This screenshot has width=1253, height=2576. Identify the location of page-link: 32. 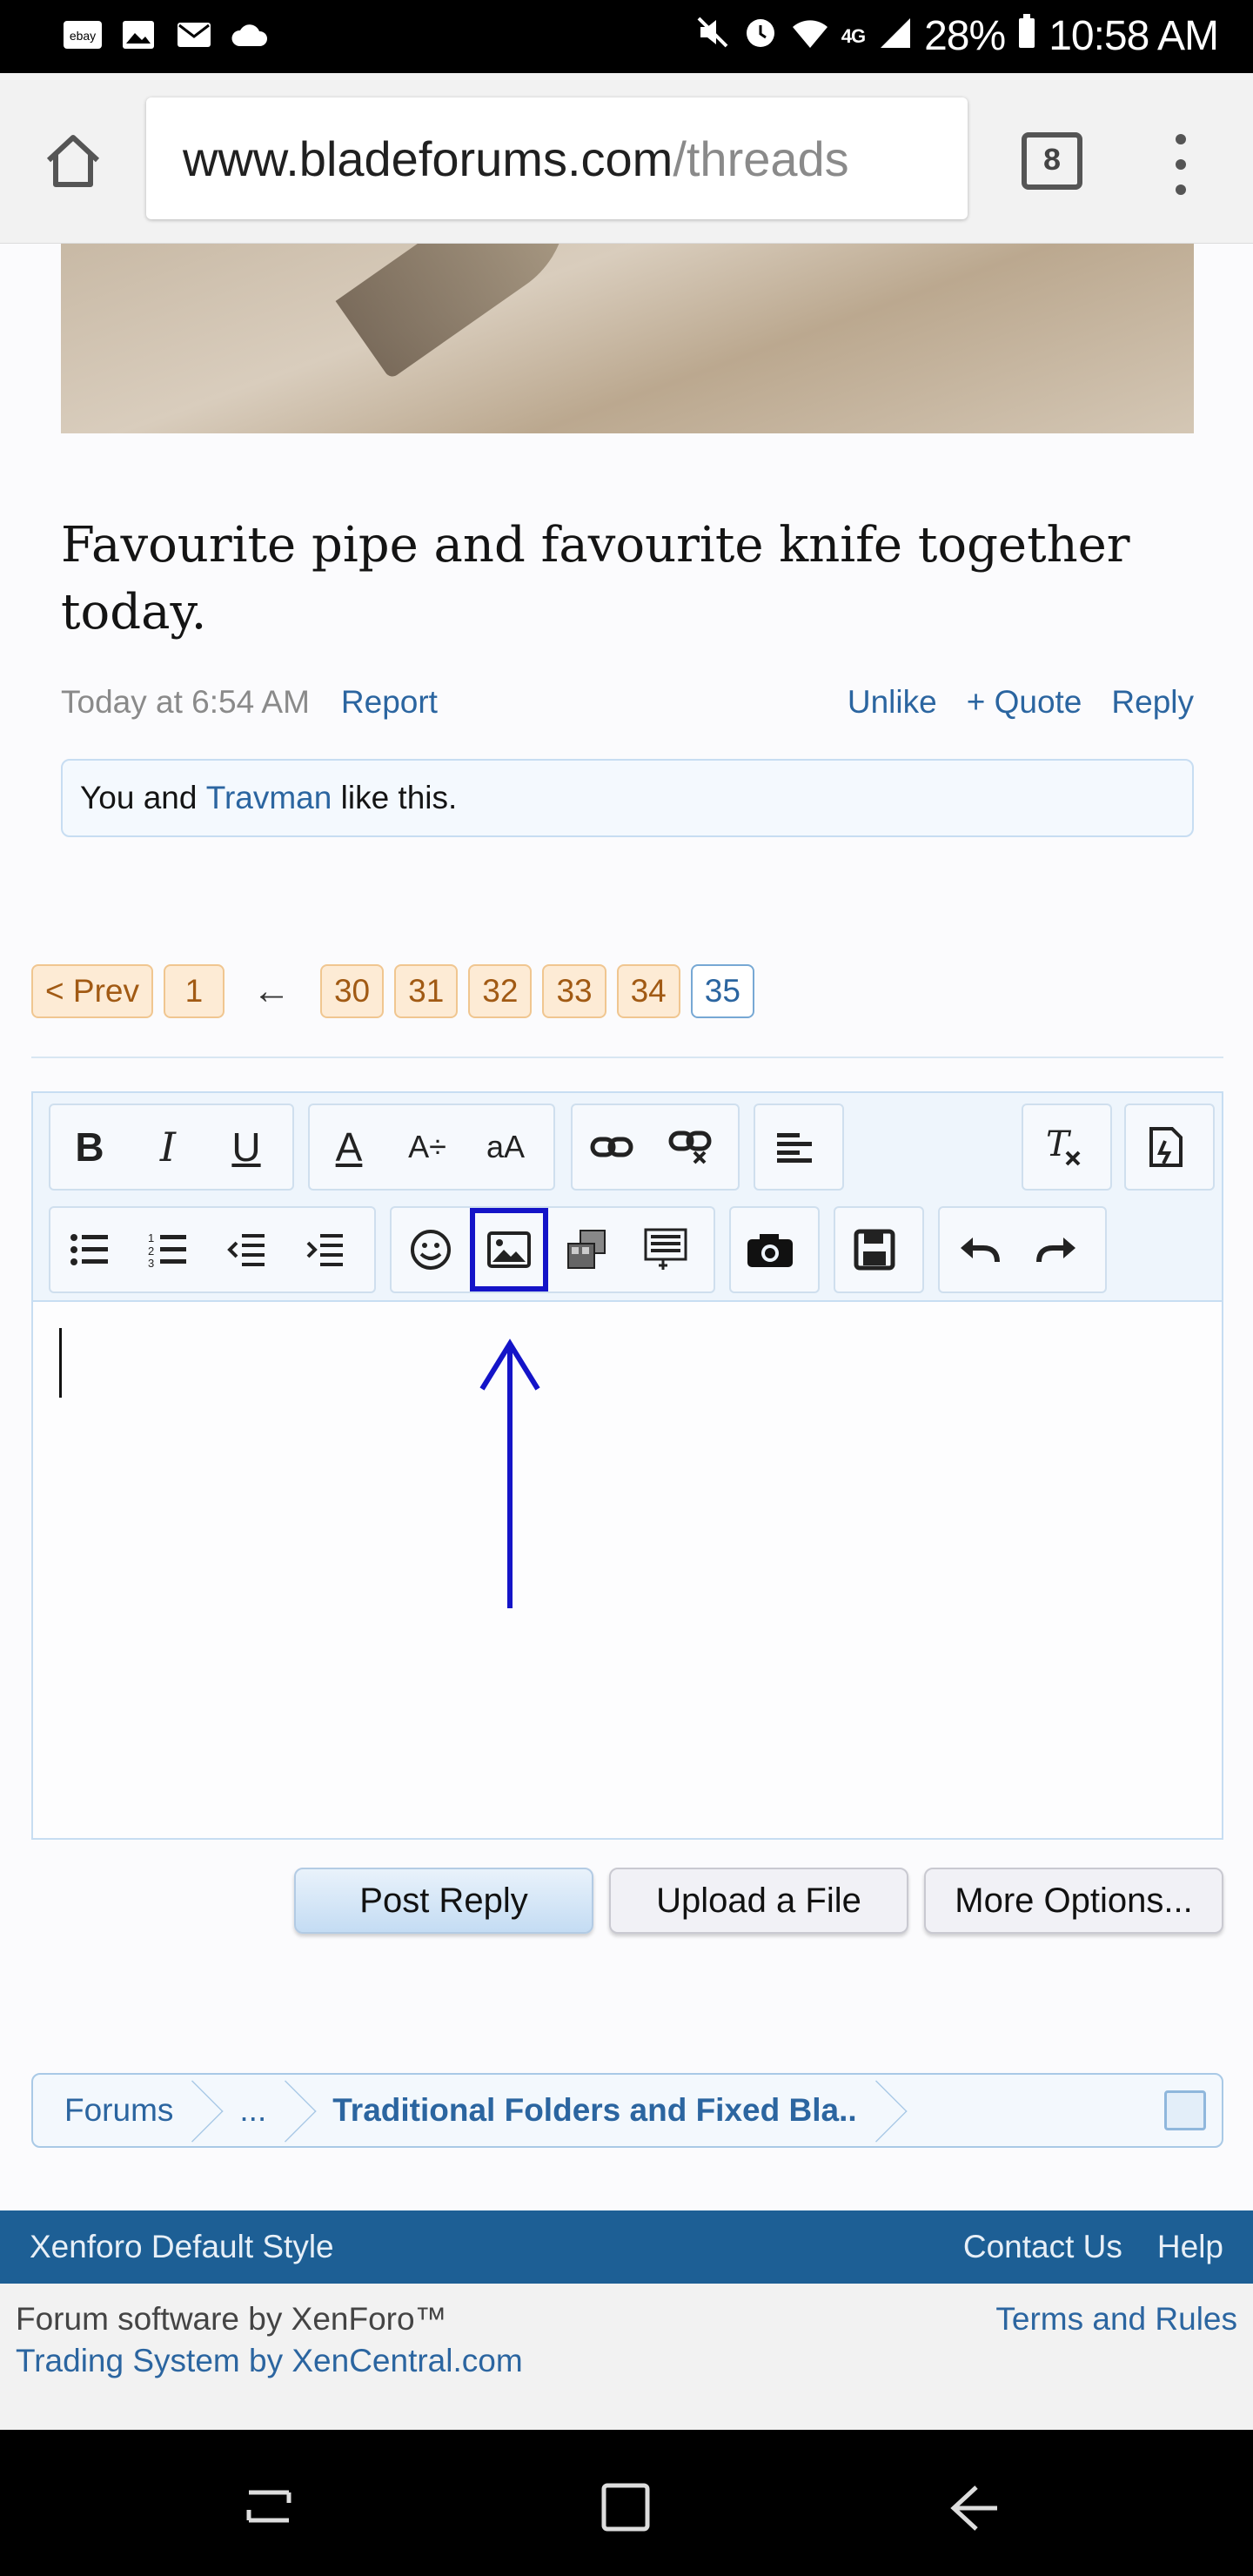
(500, 991).